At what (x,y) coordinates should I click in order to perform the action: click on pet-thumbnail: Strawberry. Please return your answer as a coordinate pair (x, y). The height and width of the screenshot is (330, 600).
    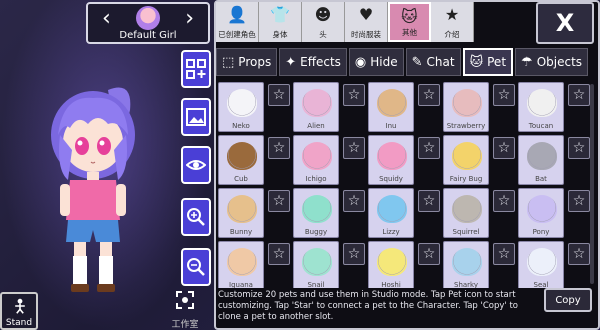
    Looking at the image, I should click on (466, 107).